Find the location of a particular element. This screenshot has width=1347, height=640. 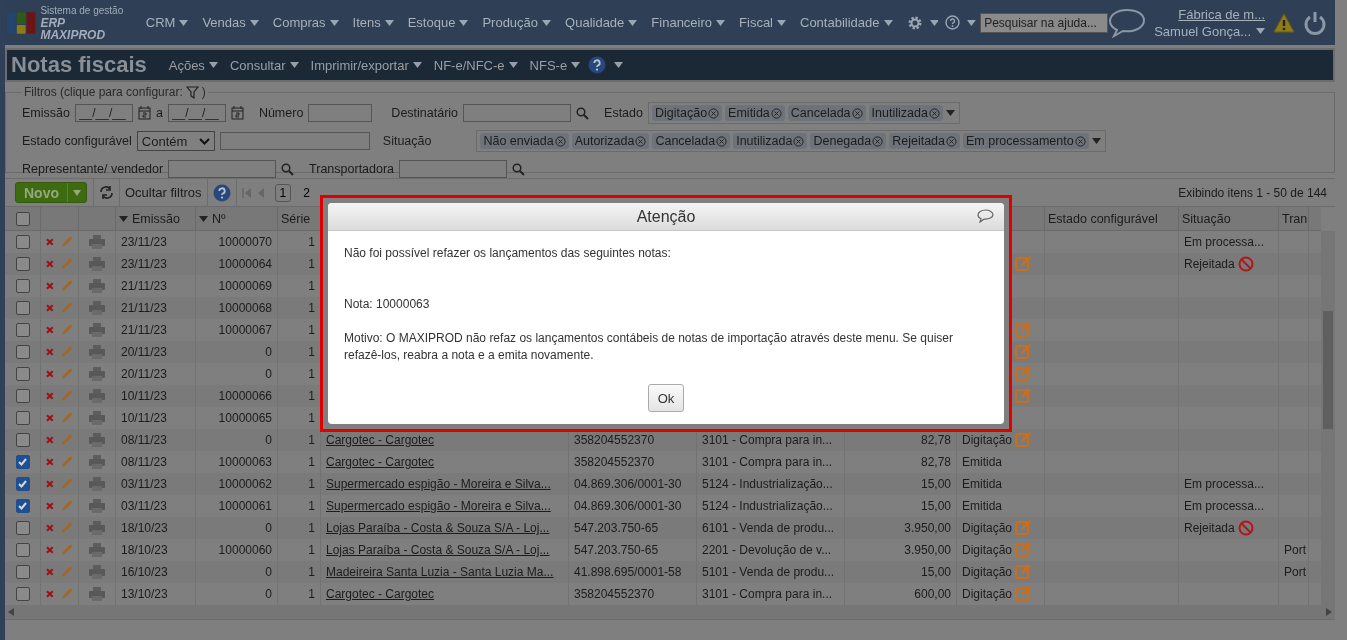

table-cell: 10000064 is located at coordinates (245, 264).